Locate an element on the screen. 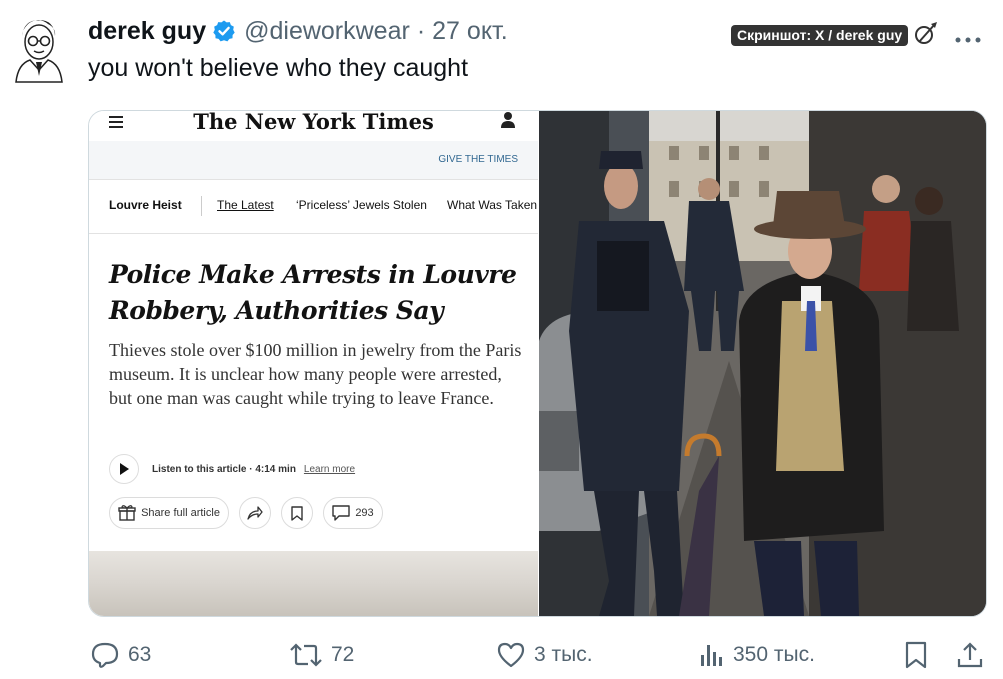 The width and height of the screenshot is (1003, 679). like-count: 3 тыс. is located at coordinates (563, 654).